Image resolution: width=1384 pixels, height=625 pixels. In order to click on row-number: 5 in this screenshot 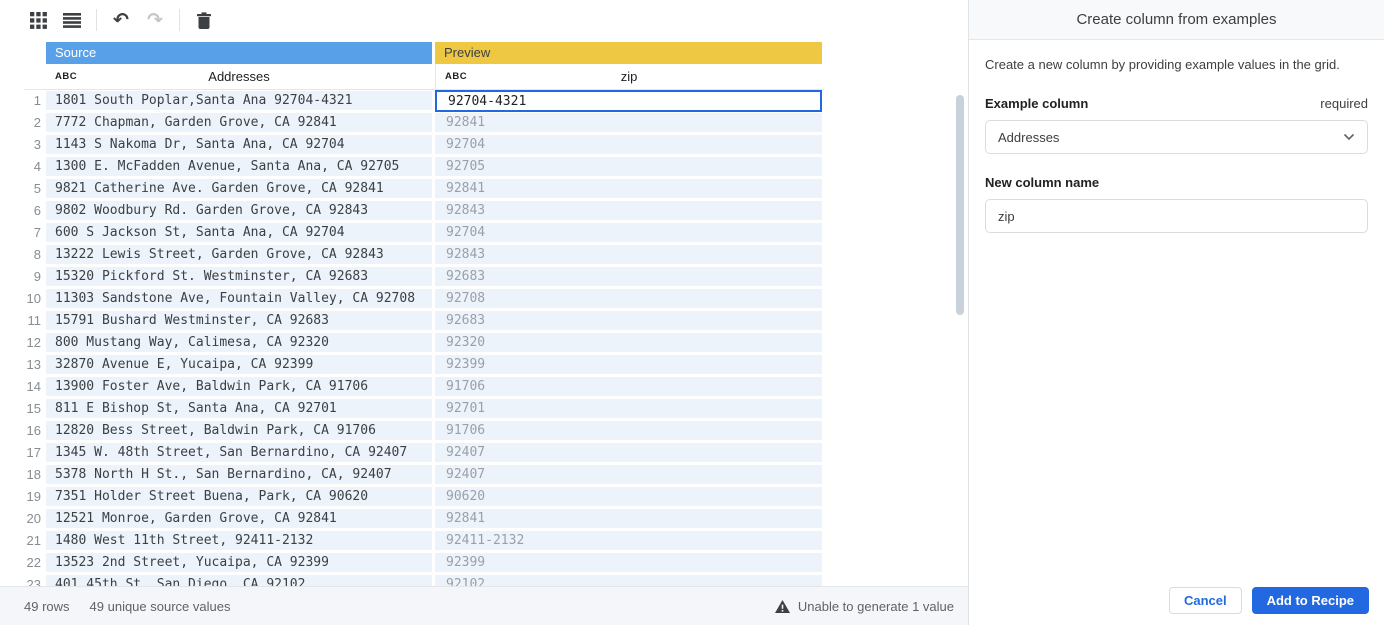, I will do `click(35, 188)`.